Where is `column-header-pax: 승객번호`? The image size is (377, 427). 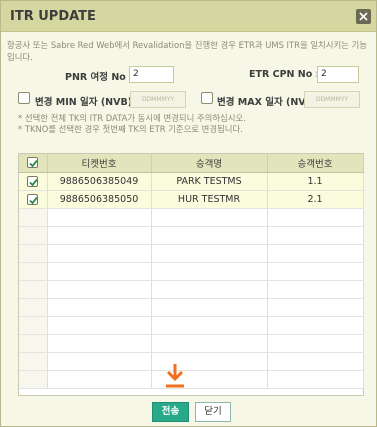 column-header-pax: 승객번호 is located at coordinates (315, 163).